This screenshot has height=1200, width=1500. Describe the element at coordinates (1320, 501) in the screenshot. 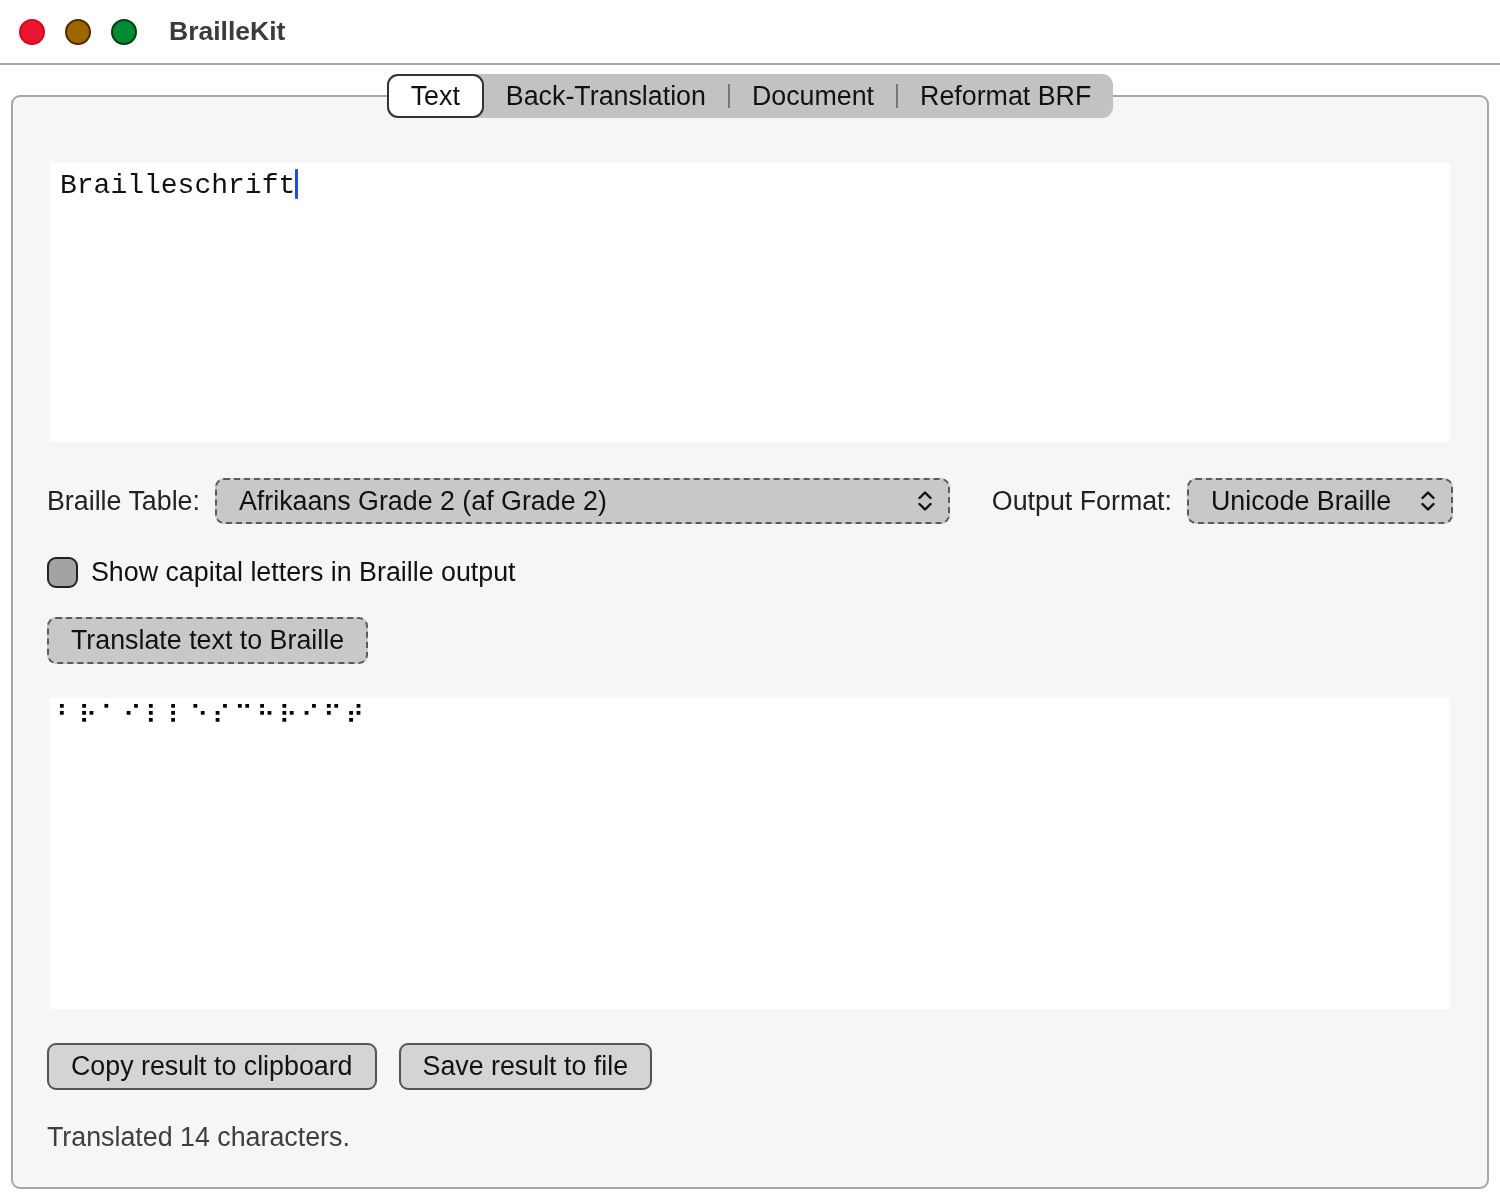

I see `output-format-dropdown: Unicode Braille` at that location.